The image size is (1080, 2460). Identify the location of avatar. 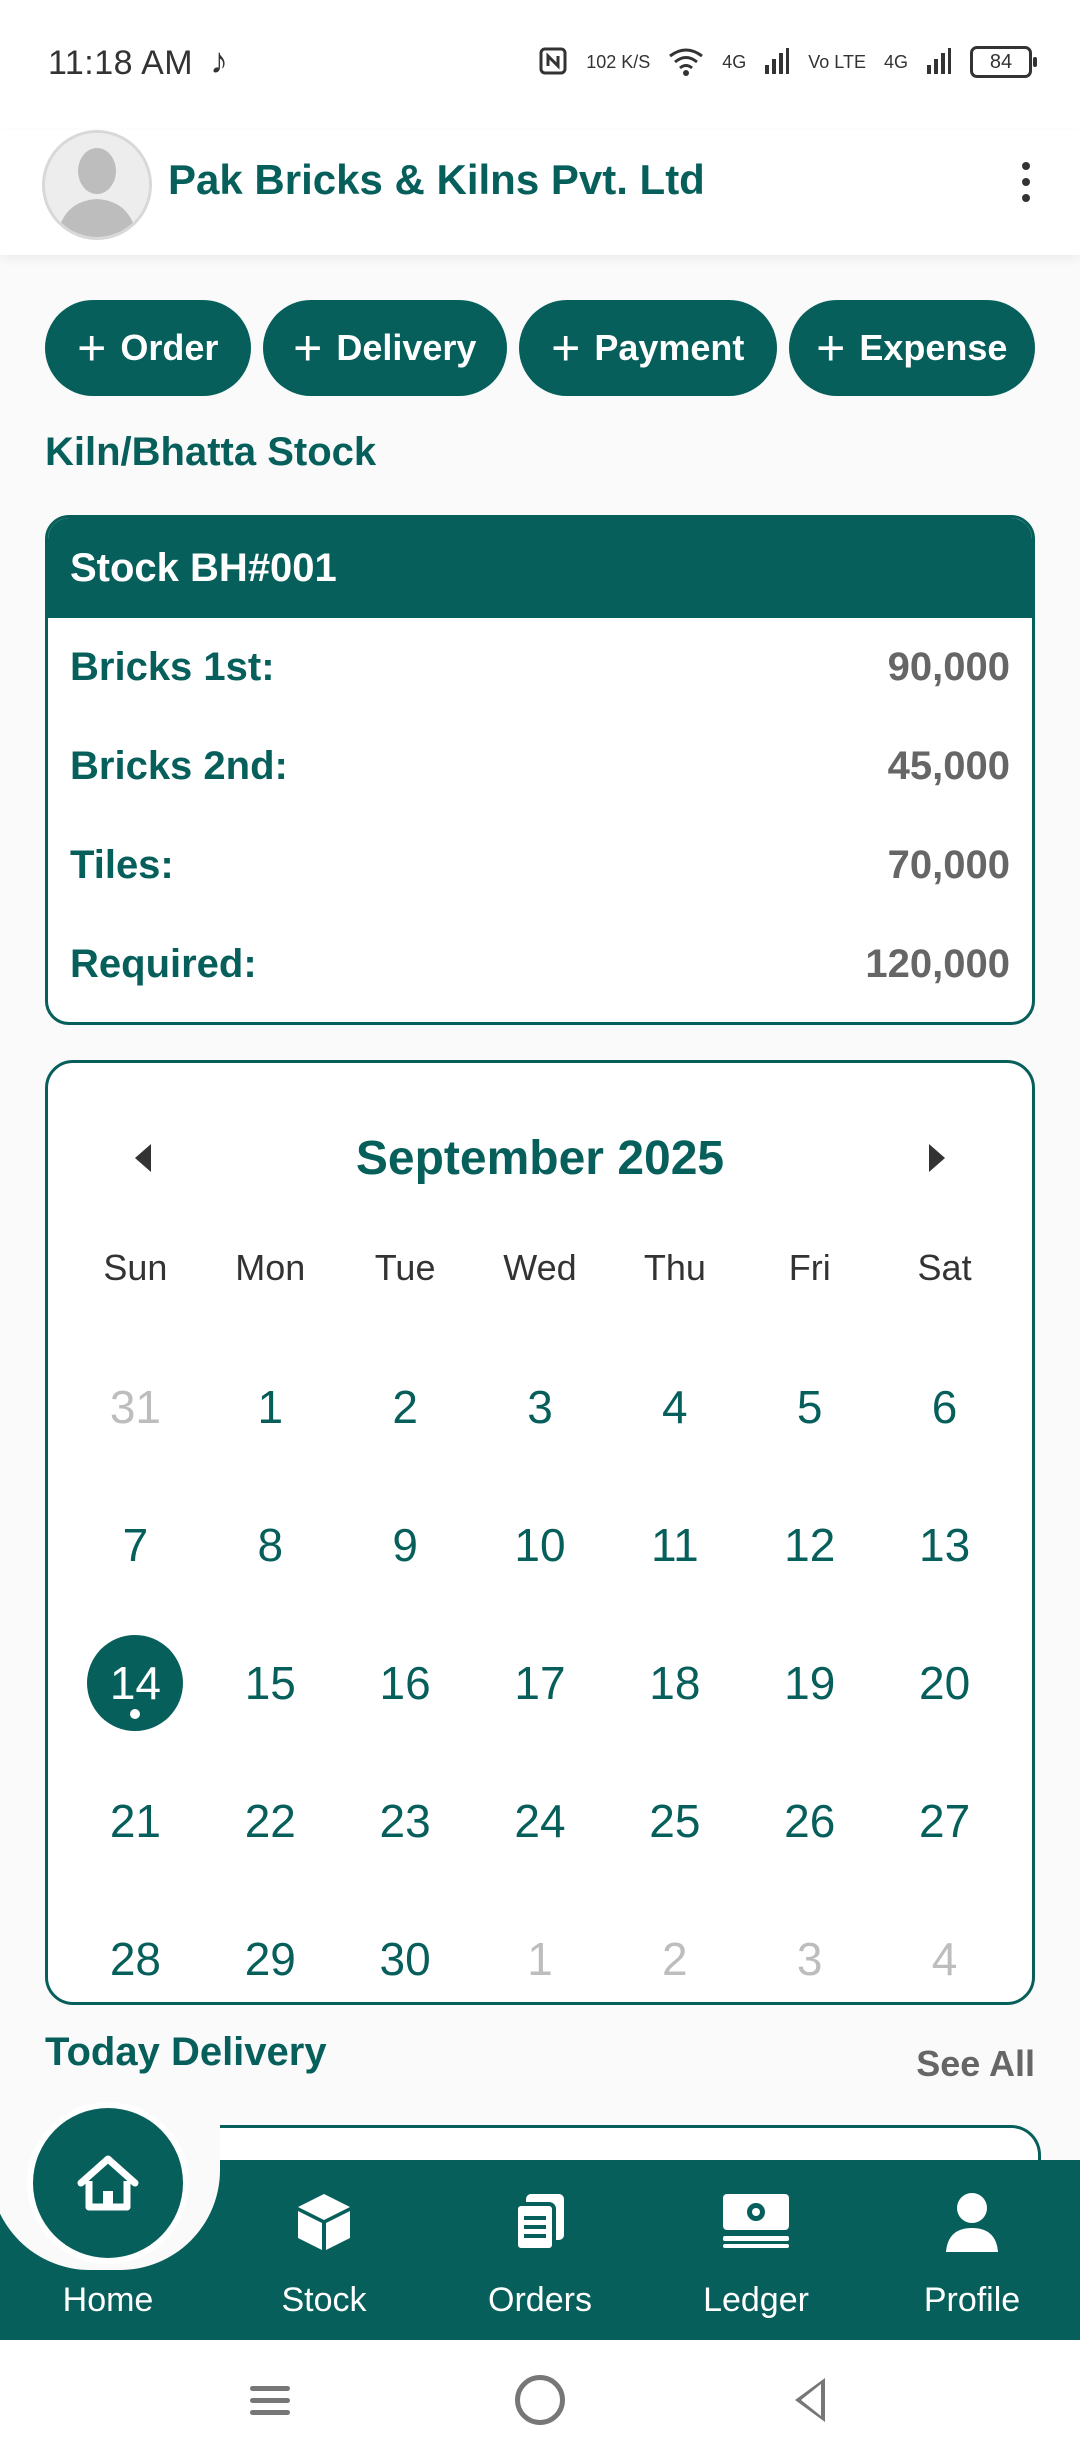
(97, 185).